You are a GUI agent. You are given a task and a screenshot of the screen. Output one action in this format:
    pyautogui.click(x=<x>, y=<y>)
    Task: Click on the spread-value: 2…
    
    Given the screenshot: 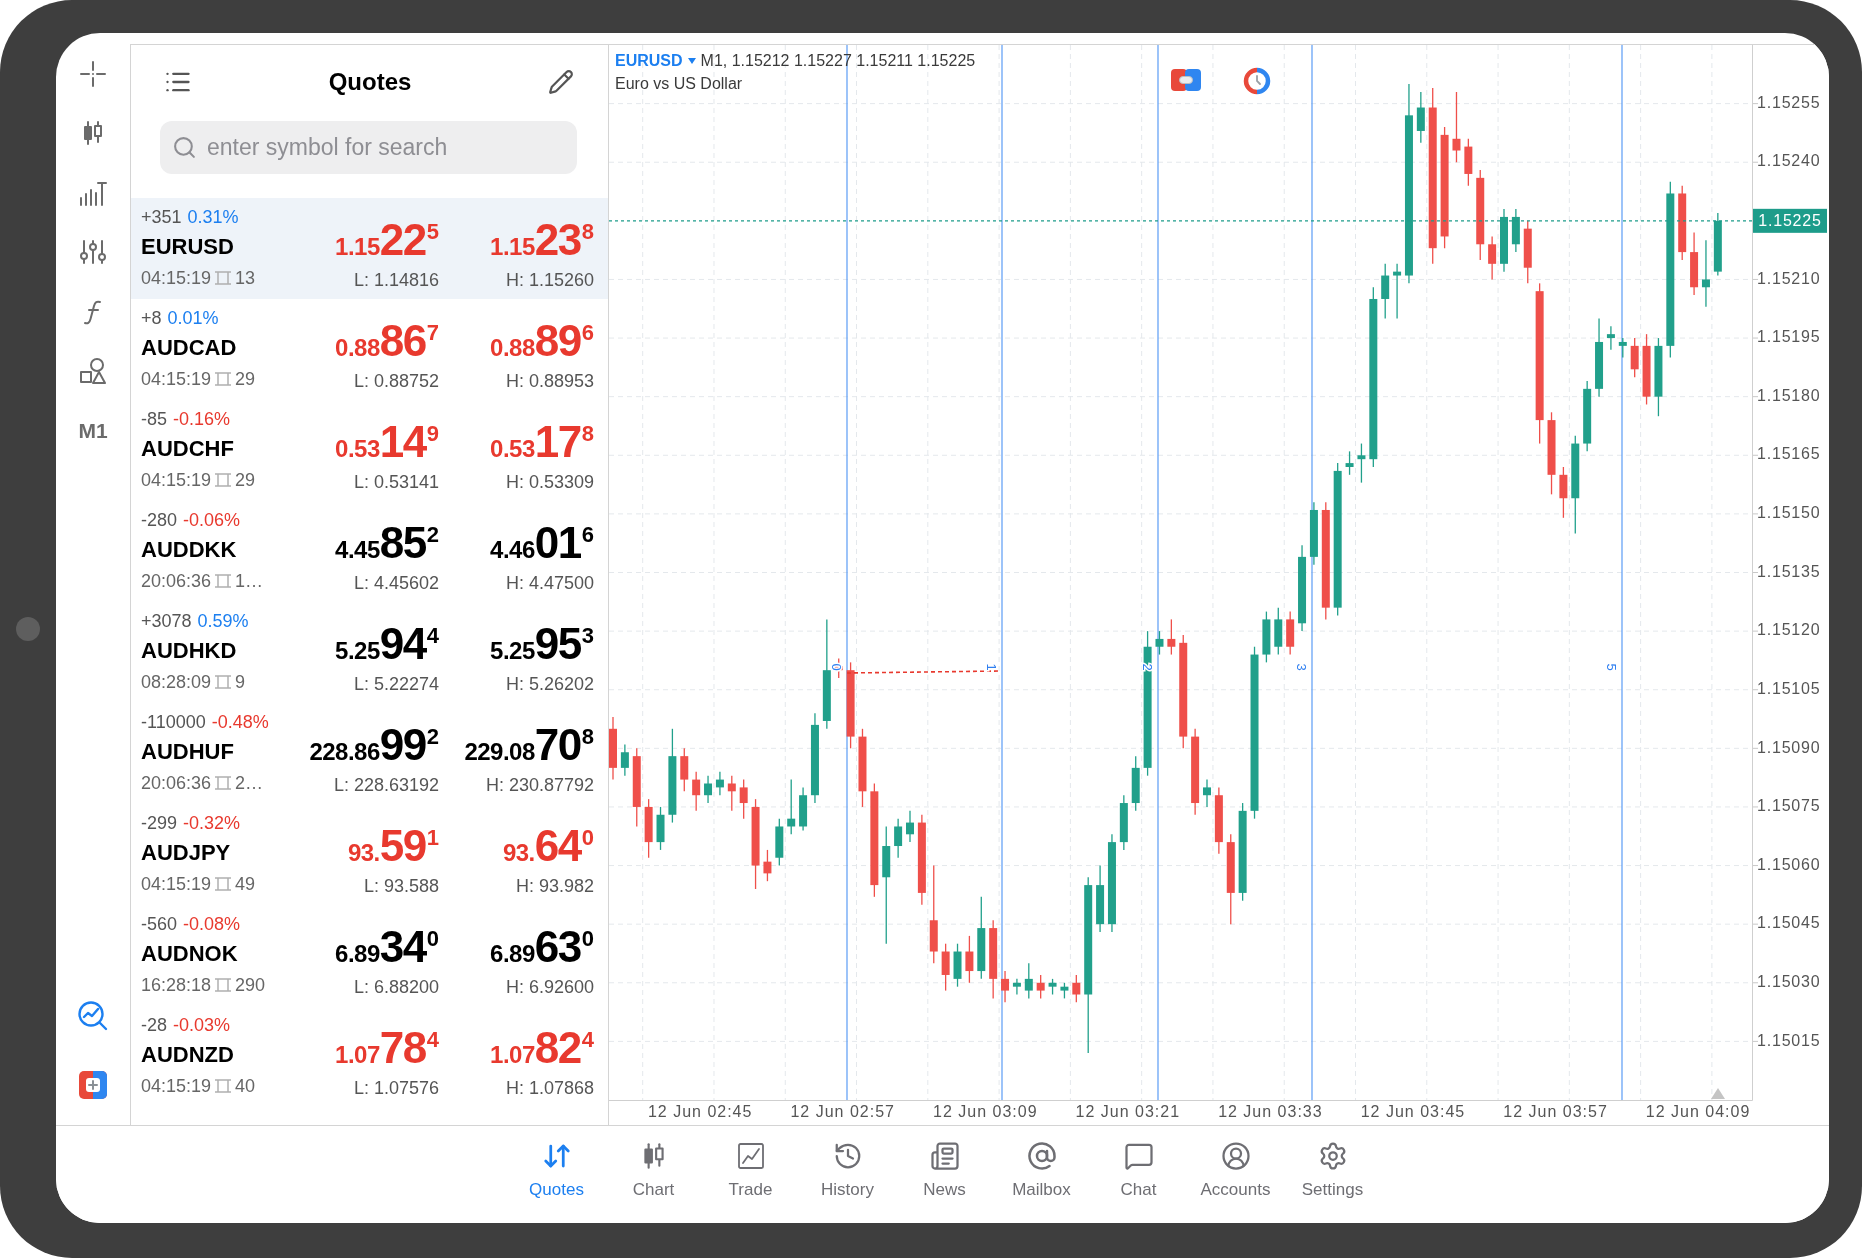 What is the action you would take?
    pyautogui.click(x=249, y=783)
    